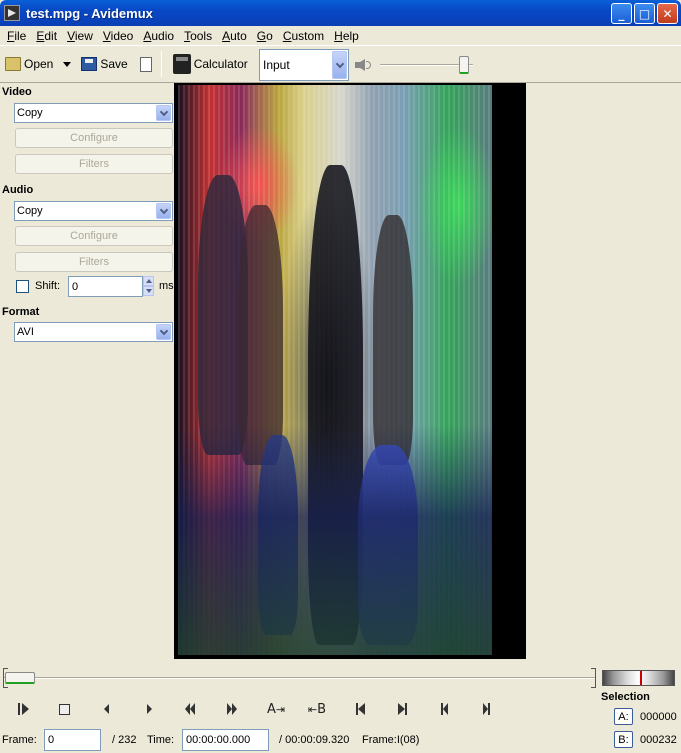 Image resolution: width=681 pixels, height=753 pixels. I want to click on stop-icon, so click(64, 709).